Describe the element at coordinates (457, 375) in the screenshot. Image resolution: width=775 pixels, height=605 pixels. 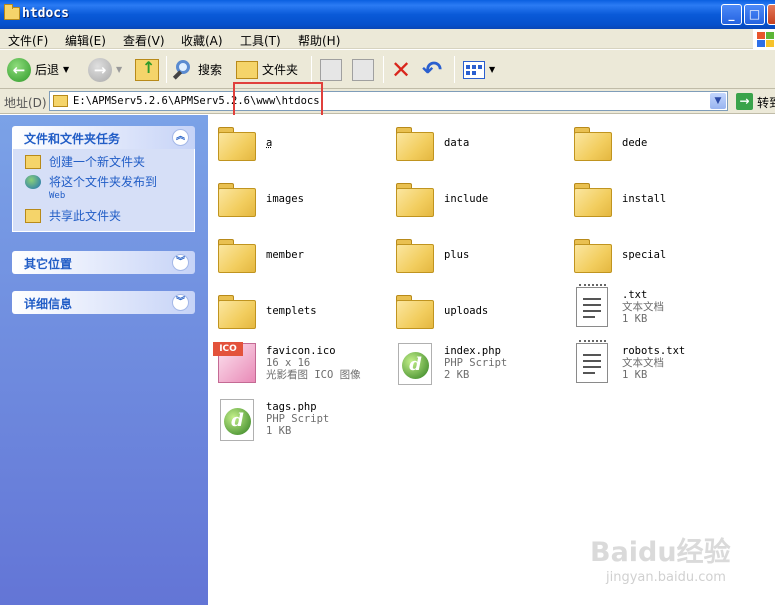
I see `file-size: 2 KB` at that location.